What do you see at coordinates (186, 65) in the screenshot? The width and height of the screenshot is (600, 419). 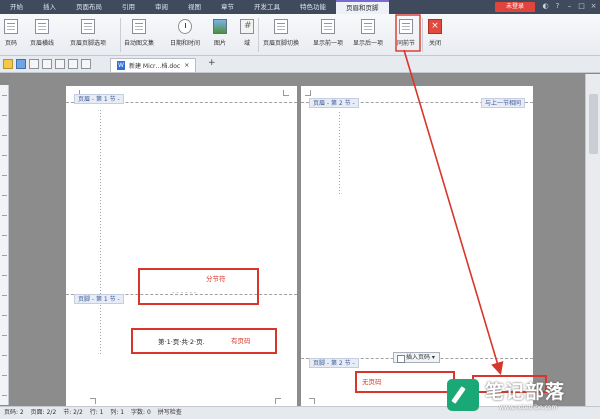 I see `tab-close-icon: ×` at bounding box center [186, 65].